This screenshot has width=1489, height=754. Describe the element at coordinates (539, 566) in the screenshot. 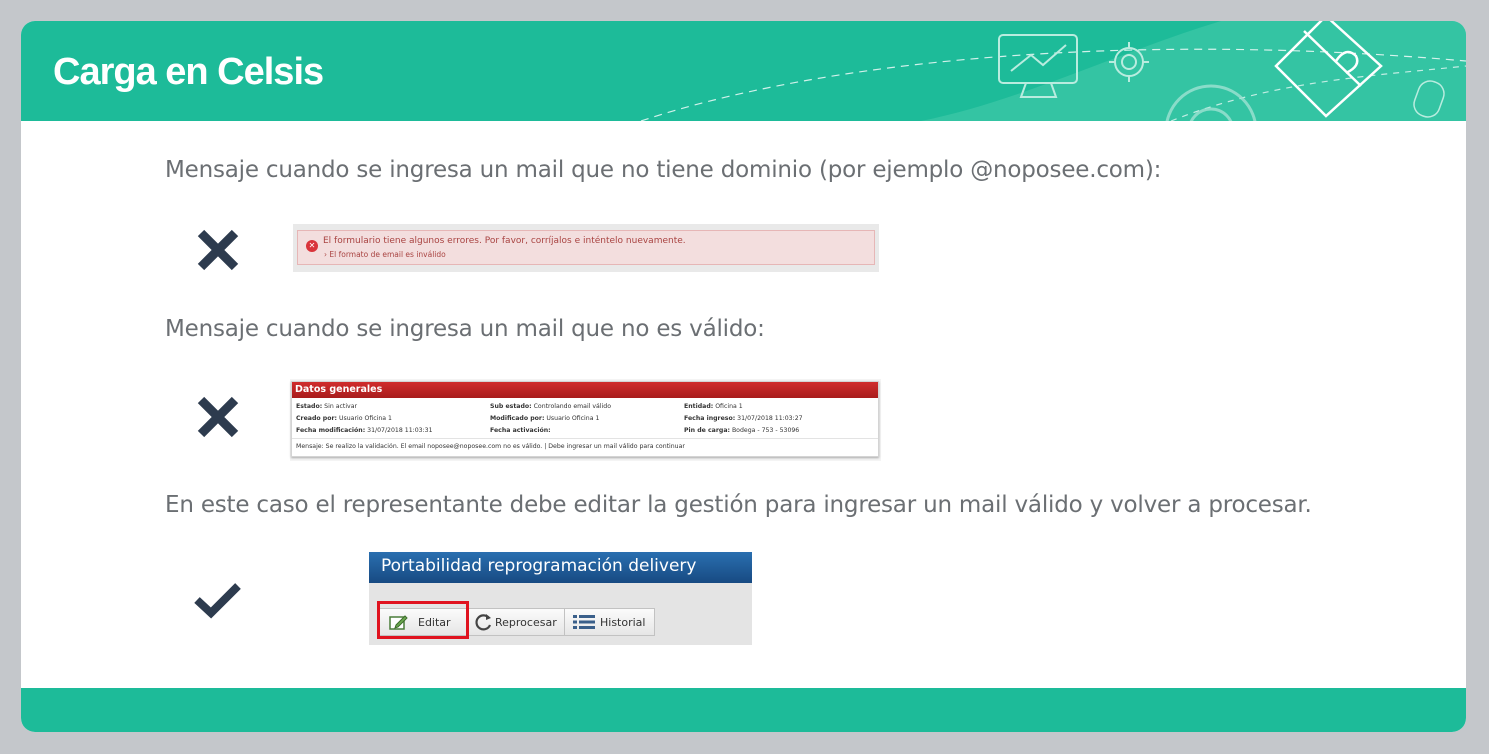

I see `portabilidad-title: Portabilidad reprogramación delivery` at that location.